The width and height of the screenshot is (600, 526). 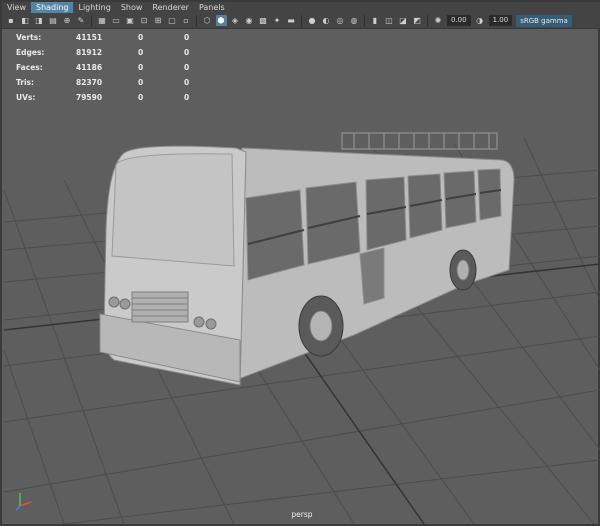 I want to click on screen-space-ao-icon: ●, so click(x=312, y=20).